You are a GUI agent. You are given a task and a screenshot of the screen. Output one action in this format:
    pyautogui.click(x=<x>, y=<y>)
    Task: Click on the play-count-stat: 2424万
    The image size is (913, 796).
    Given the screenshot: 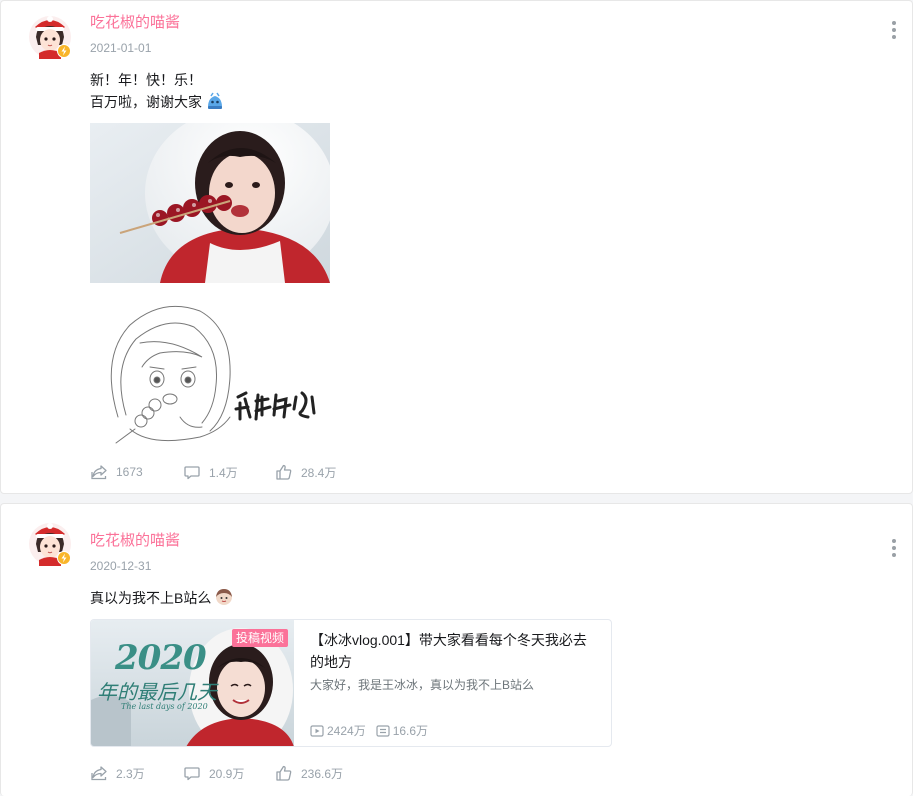 What is the action you would take?
    pyautogui.click(x=338, y=730)
    